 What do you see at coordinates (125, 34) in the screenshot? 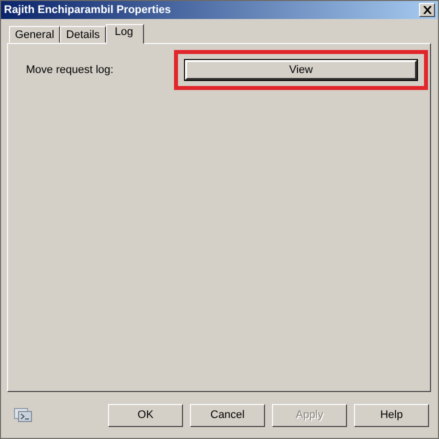
I see `tab: Log` at bounding box center [125, 34].